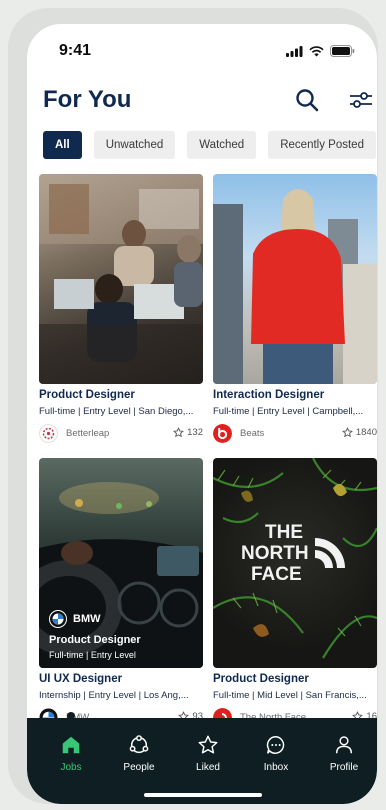 This screenshot has height=810, width=386. Describe the element at coordinates (361, 100) in the screenshot. I see `filter-sliders-icon` at that location.